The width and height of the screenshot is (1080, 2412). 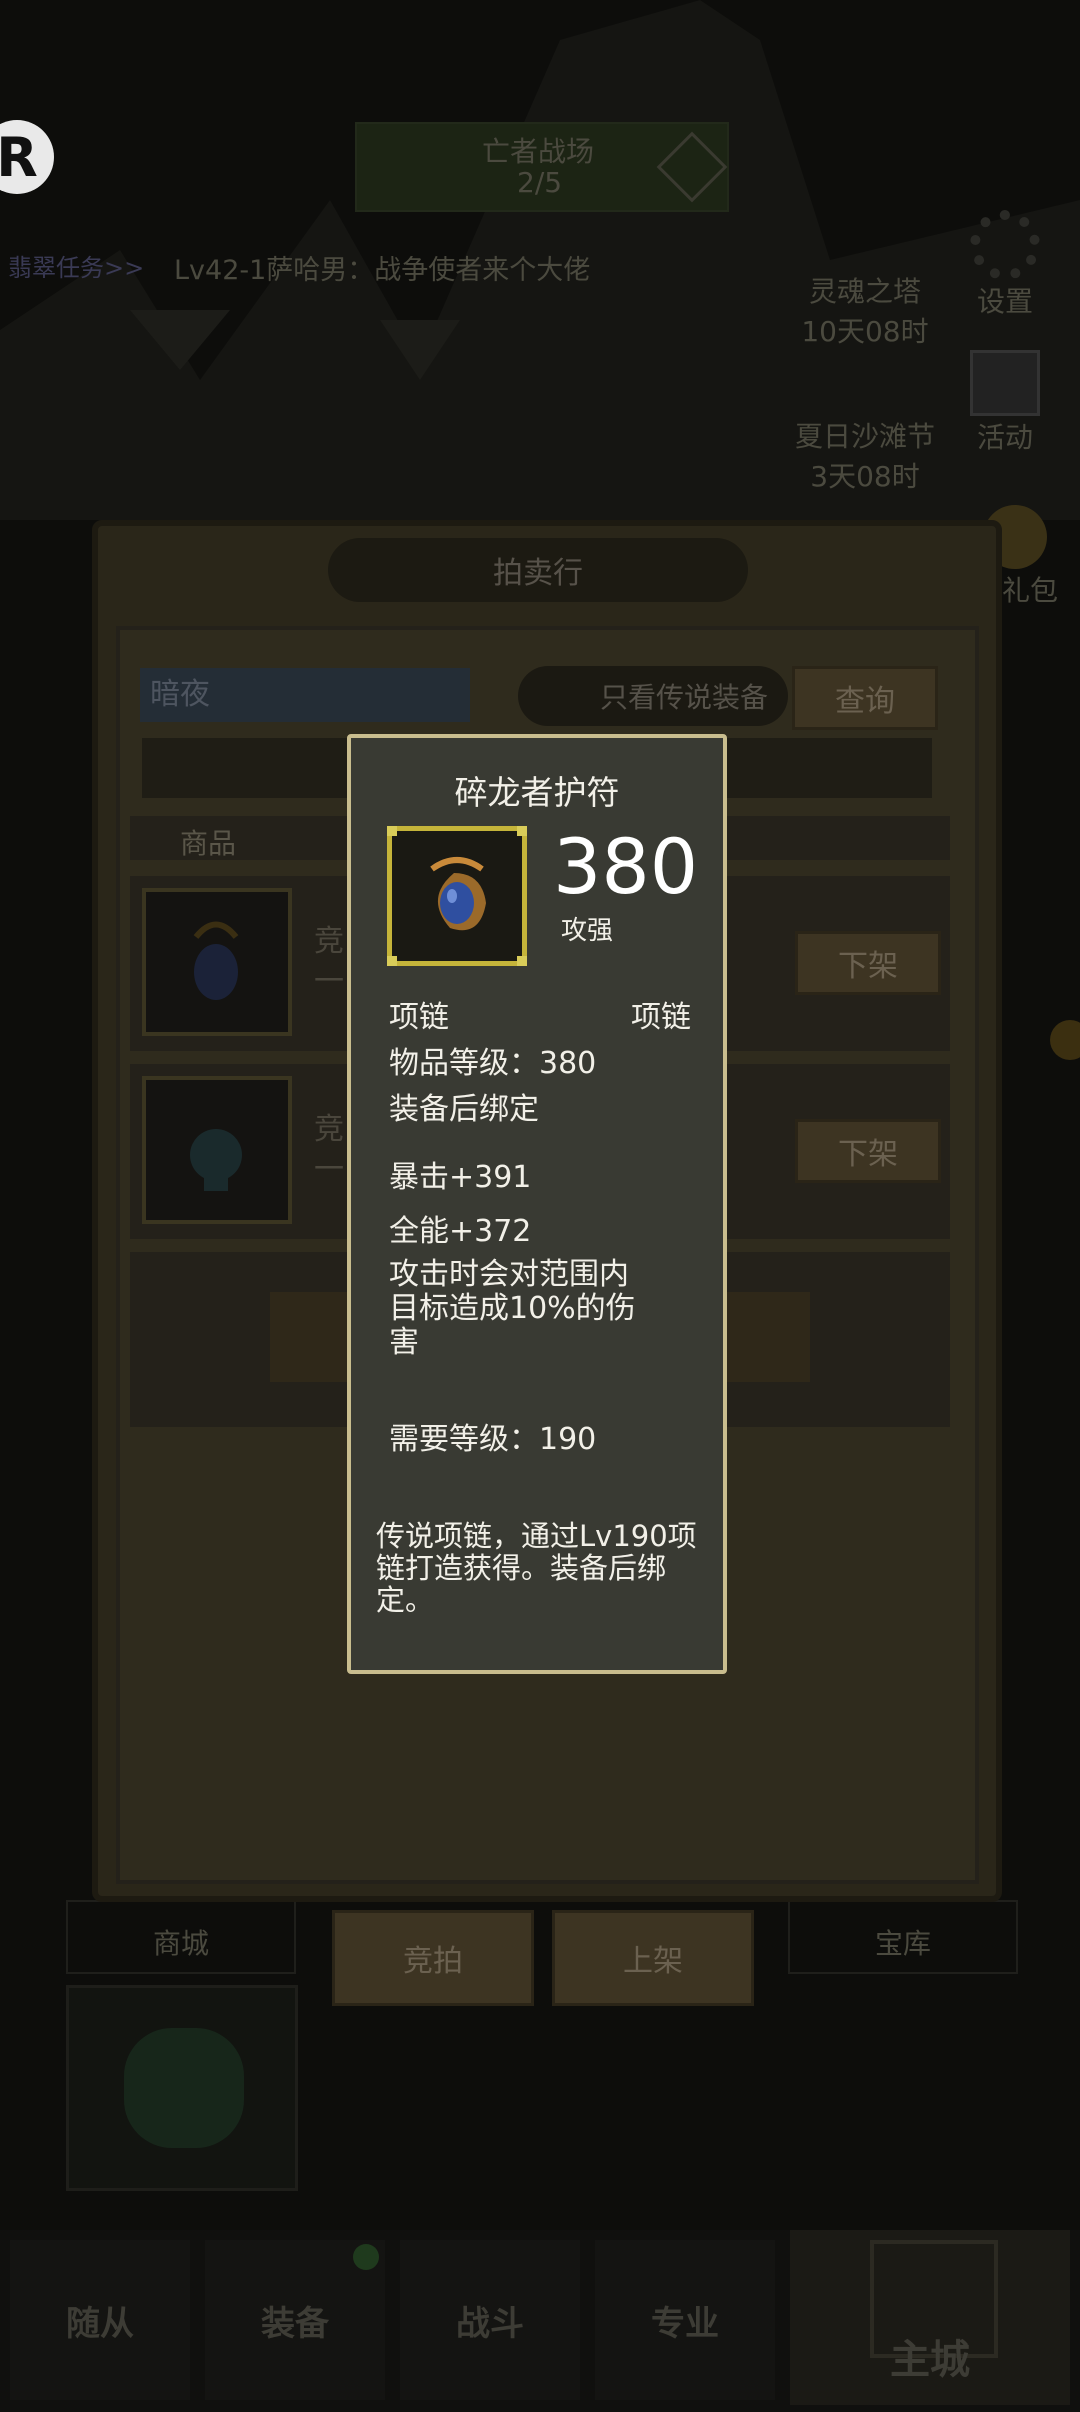 I want to click on activity-label: 活动, so click(x=1004, y=437).